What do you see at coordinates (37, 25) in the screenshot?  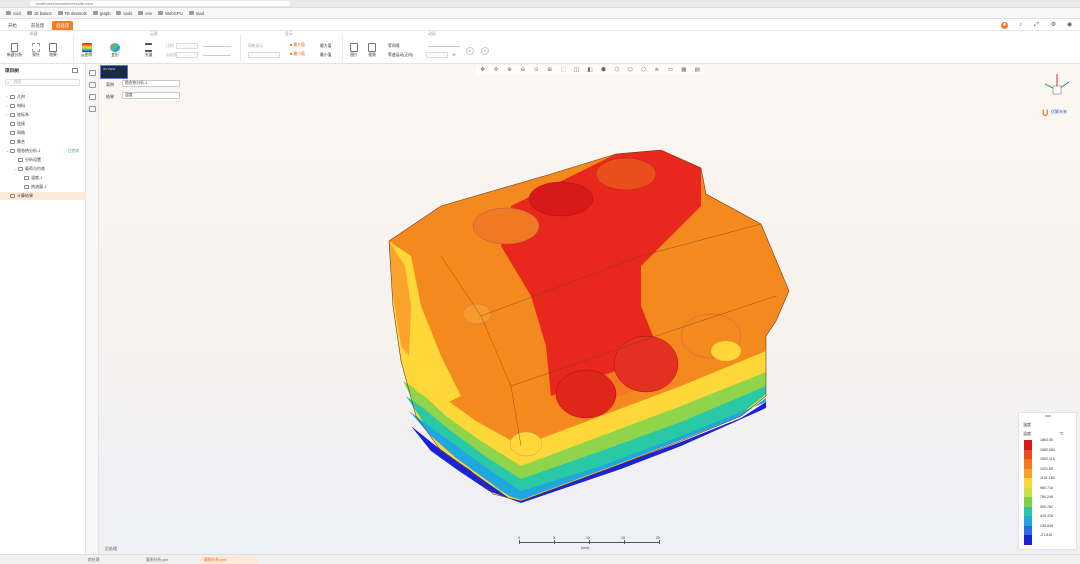 I see `tab-preprocess: 前处理` at bounding box center [37, 25].